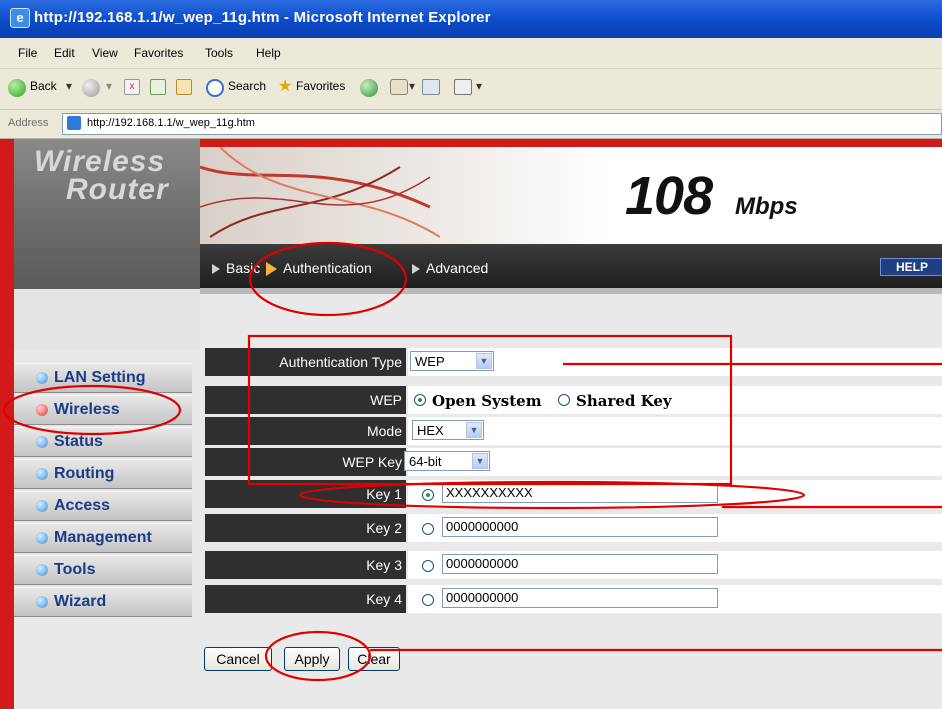 The height and width of the screenshot is (709, 942). What do you see at coordinates (42, 410) in the screenshot?
I see `bullet-active-icon` at bounding box center [42, 410].